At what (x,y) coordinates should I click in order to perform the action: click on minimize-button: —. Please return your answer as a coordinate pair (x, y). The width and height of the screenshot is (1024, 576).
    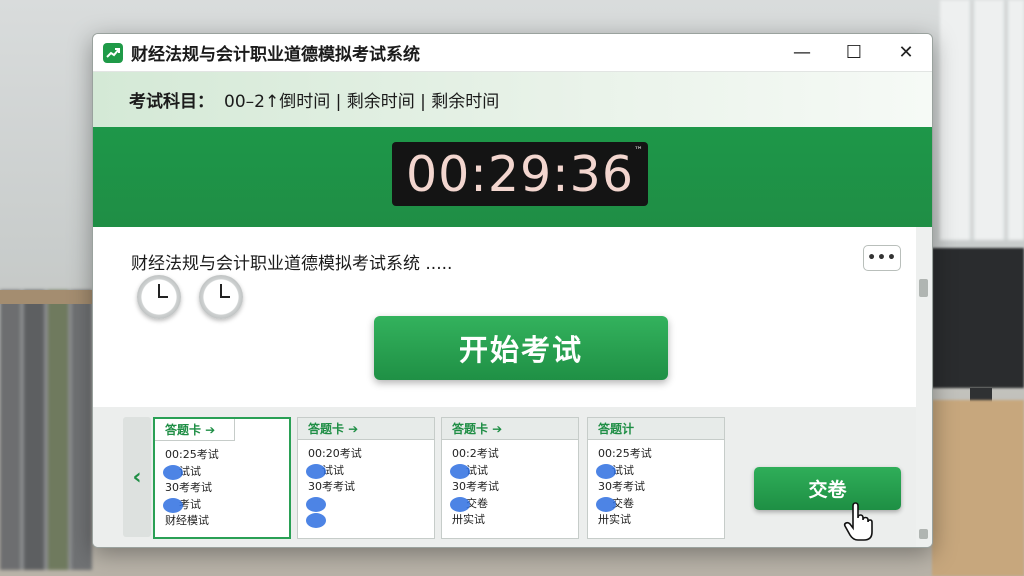
    Looking at the image, I should click on (802, 53).